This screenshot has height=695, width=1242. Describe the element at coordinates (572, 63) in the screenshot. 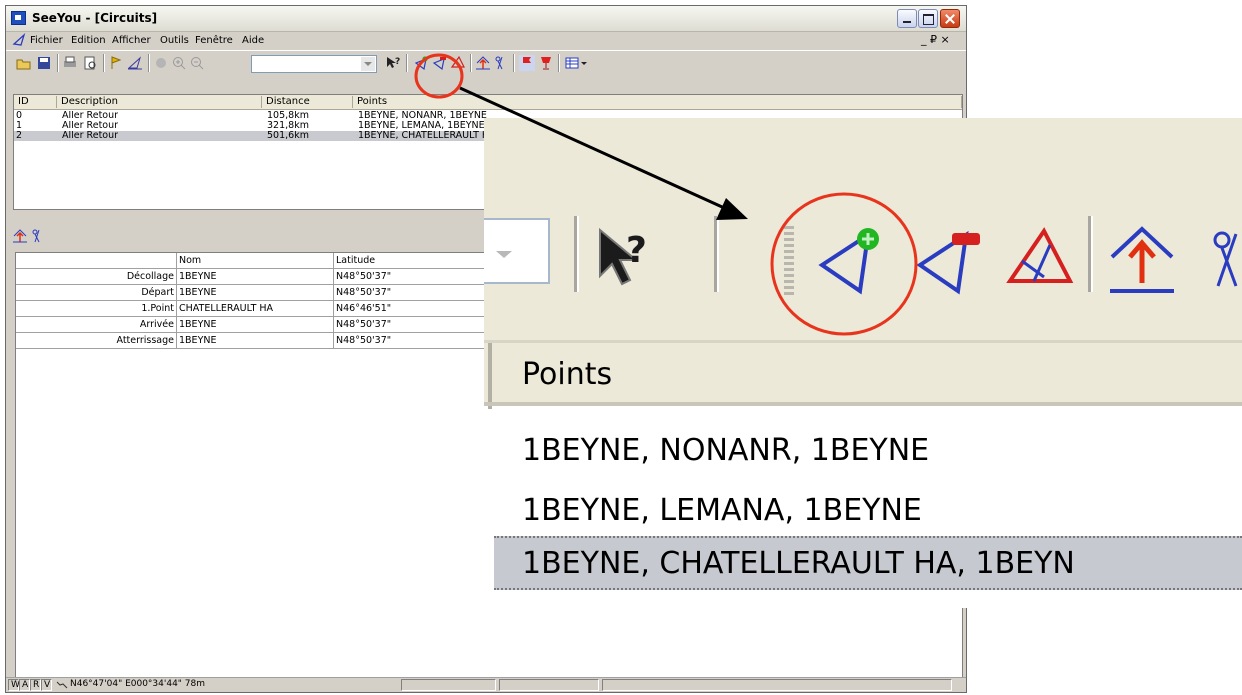

I see `table-icon` at that location.